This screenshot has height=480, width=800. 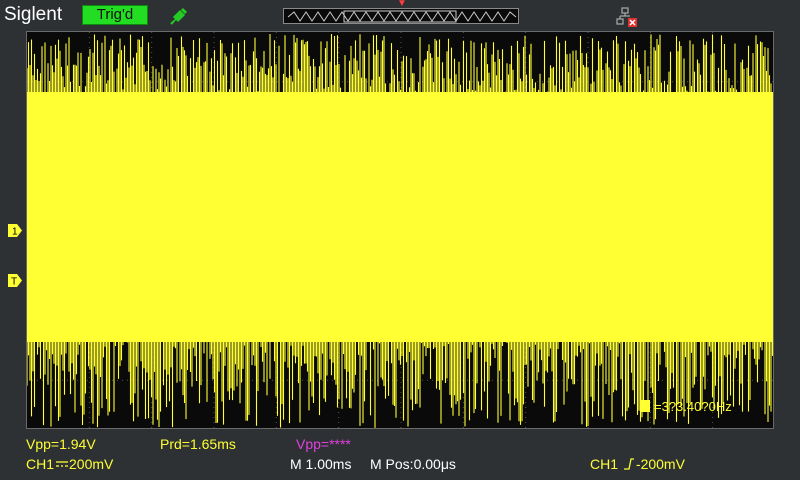 I want to click on period-measurement: Prd=1.65ms, so click(x=198, y=444).